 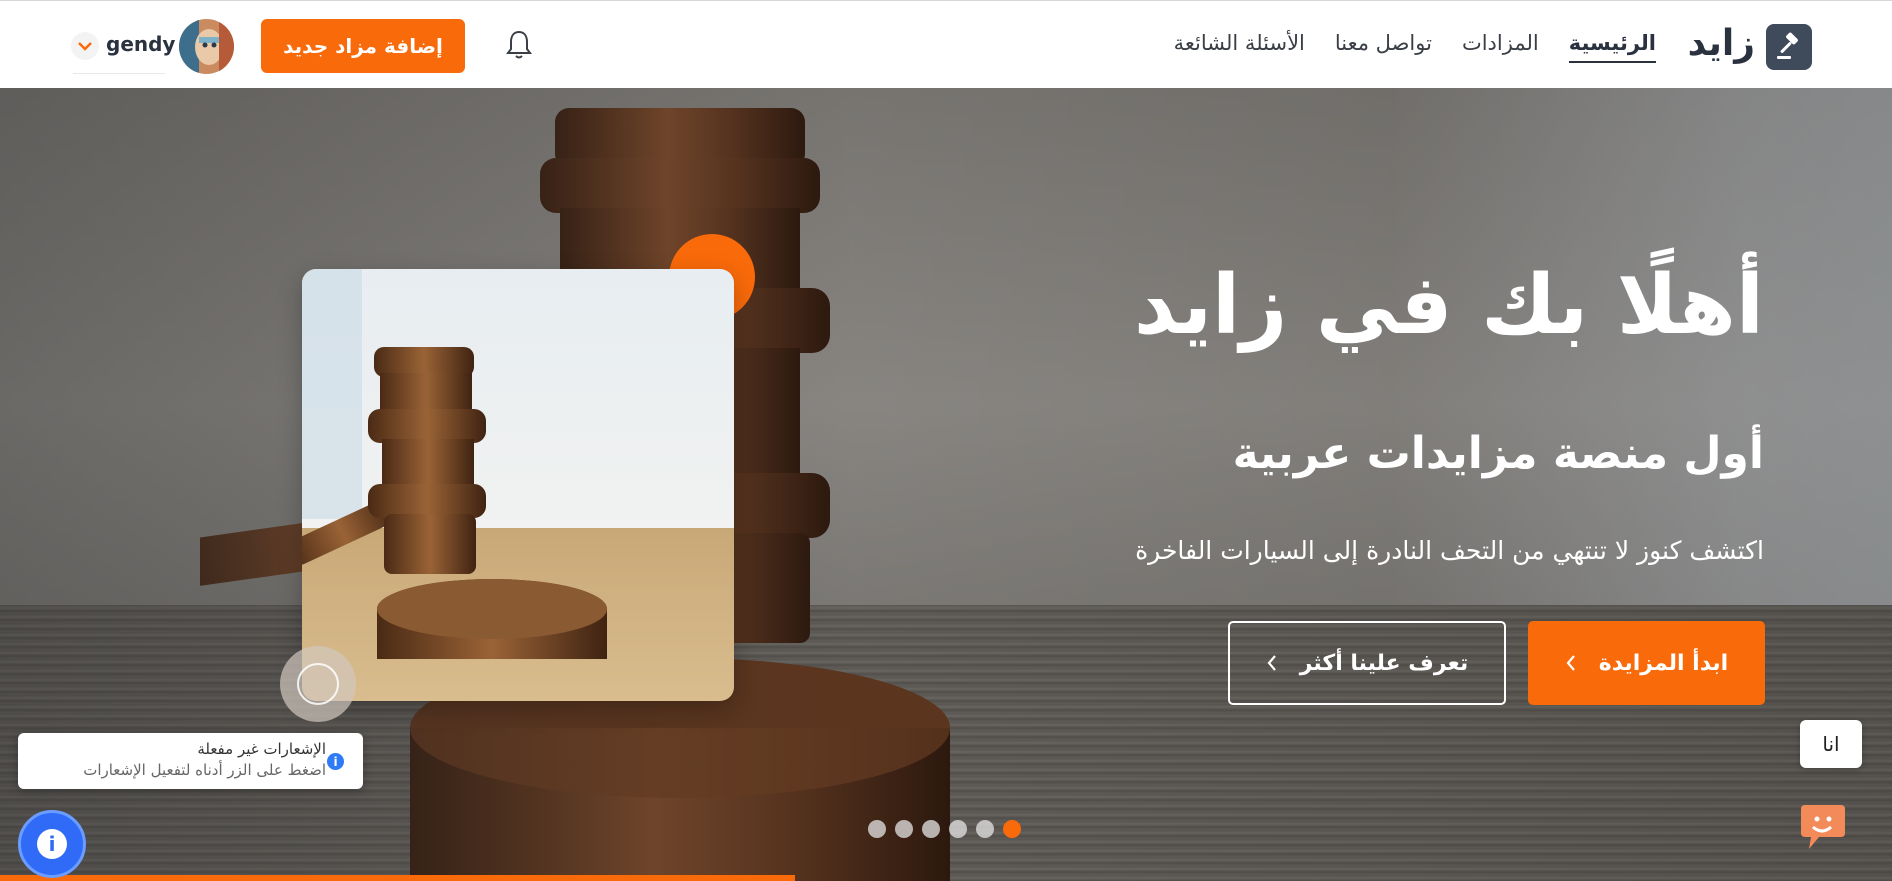 What do you see at coordinates (1822, 828) in the screenshot?
I see `chat-icon` at bounding box center [1822, 828].